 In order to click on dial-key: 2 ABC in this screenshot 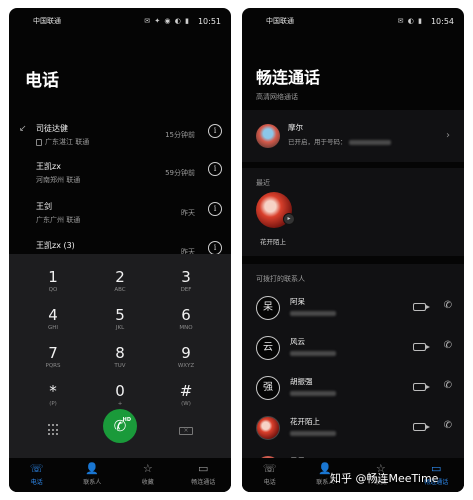, I will do `click(120, 285)`.